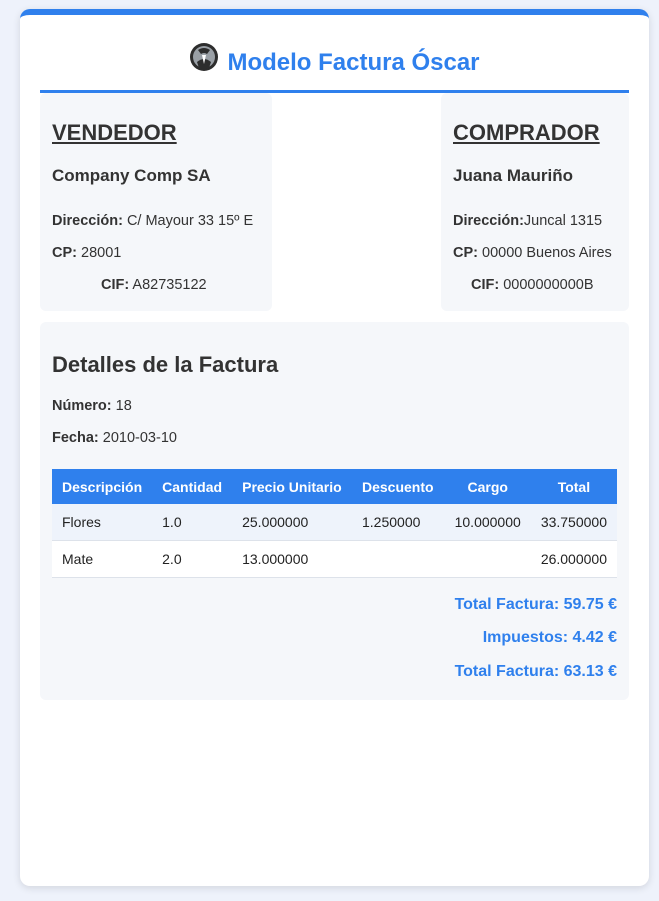 The height and width of the screenshot is (901, 659). What do you see at coordinates (121, 406) in the screenshot?
I see `invoice-number-value: 18` at bounding box center [121, 406].